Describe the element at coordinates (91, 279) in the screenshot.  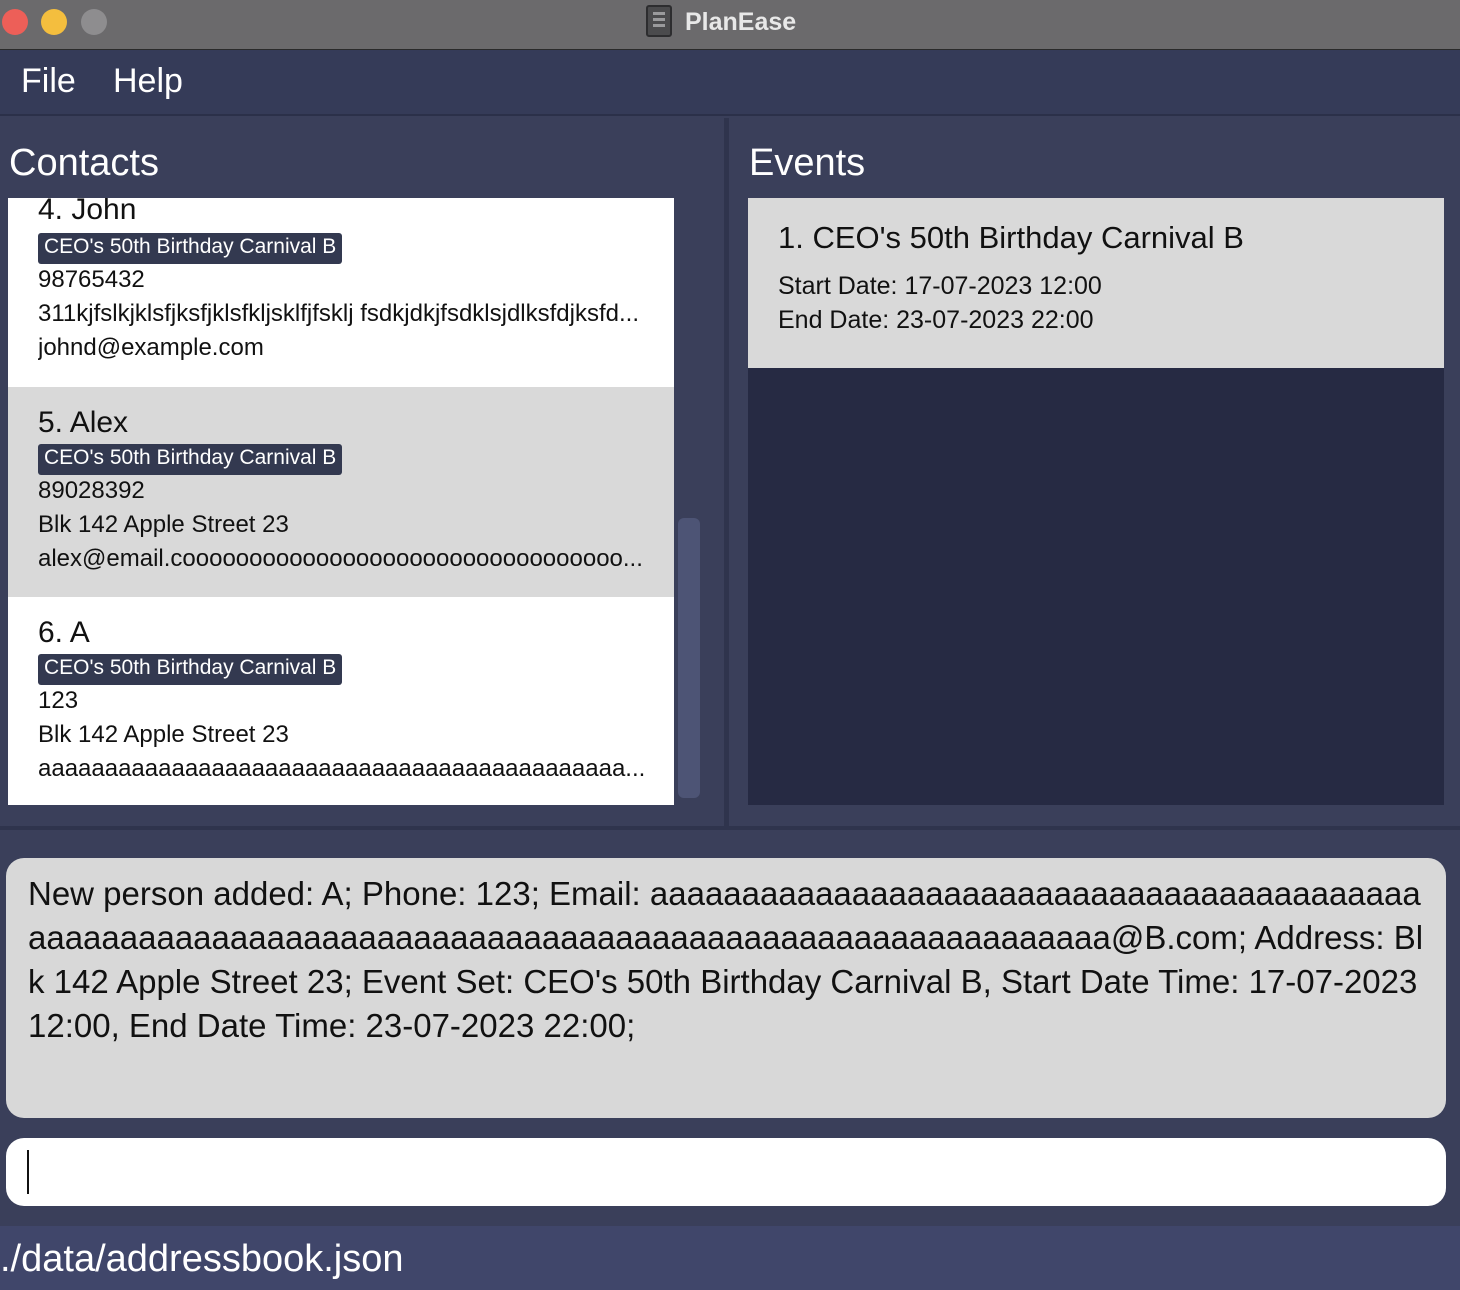
I see `contact-phone: 98765432` at that location.